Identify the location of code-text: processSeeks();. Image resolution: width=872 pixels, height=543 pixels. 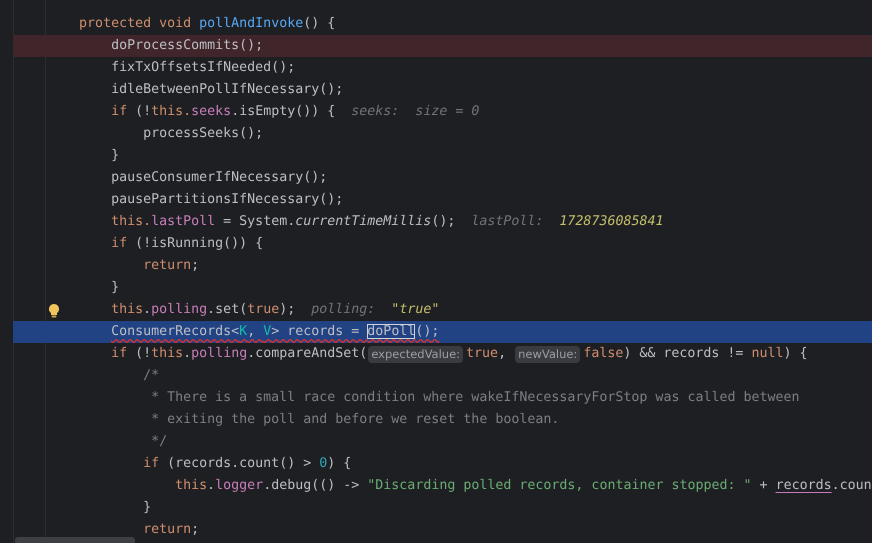
(203, 134).